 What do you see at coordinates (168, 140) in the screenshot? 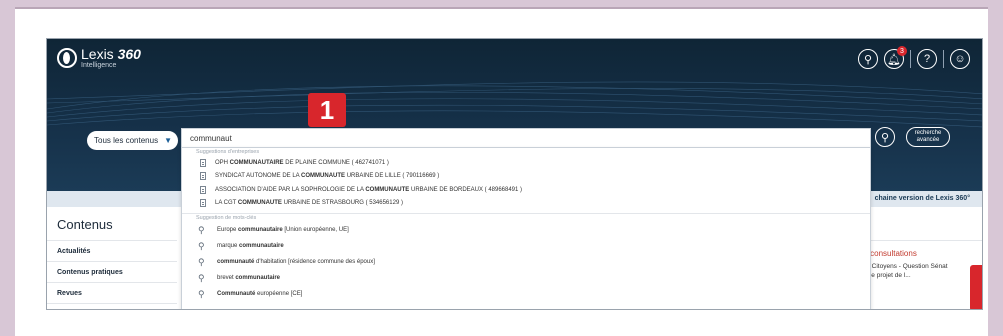
I see `caret-down-icon: ▼` at bounding box center [168, 140].